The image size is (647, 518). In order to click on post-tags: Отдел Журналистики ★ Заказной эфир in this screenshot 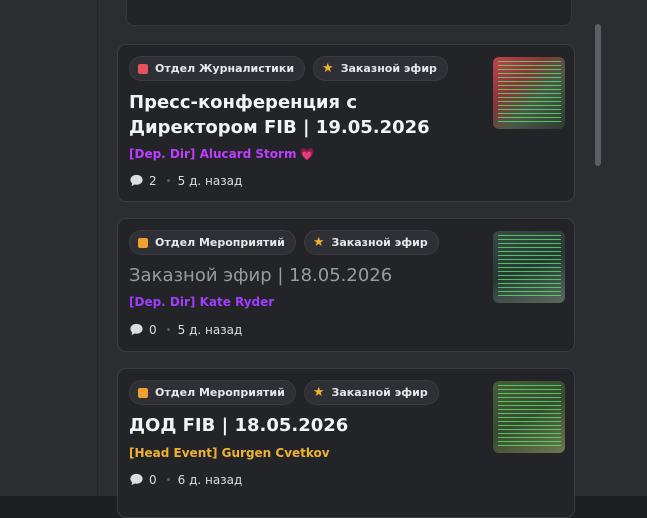, I will do `click(288, 68)`.